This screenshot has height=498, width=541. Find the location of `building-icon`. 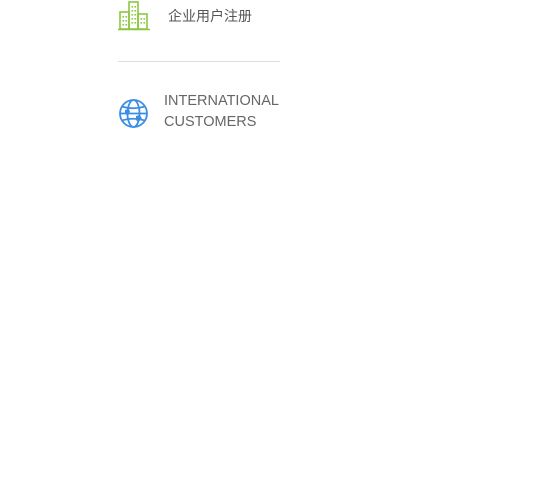

building-icon is located at coordinates (134, 15).